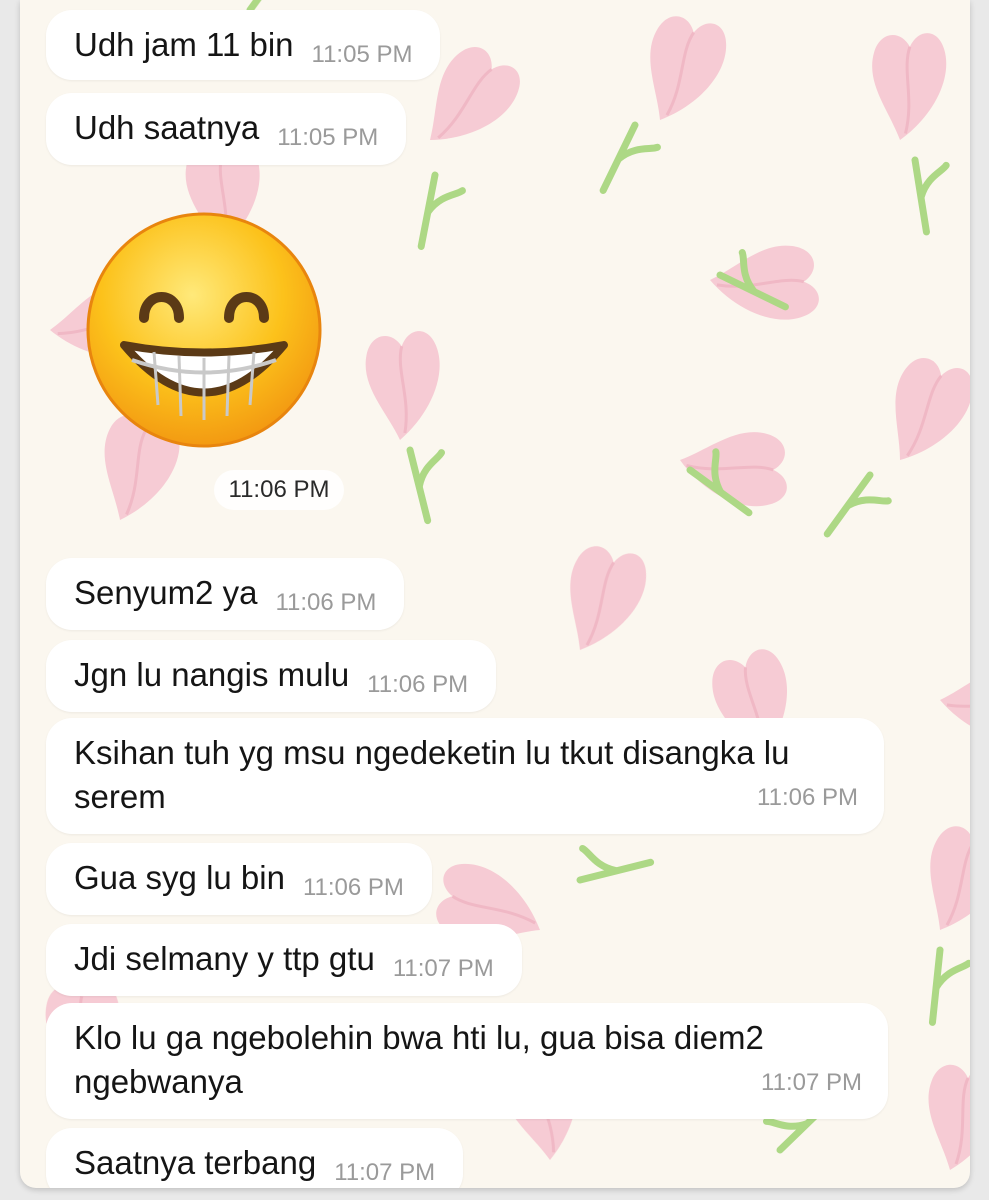  I want to click on message-text: Udh saatnya, so click(167, 127).